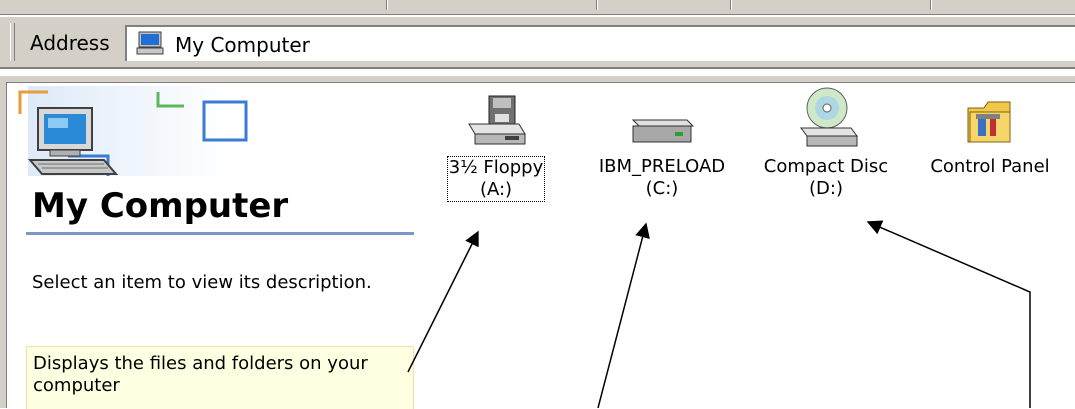 Image resolution: width=1075 pixels, height=409 pixels. I want to click on arrow-to-hdd, so click(623, 315).